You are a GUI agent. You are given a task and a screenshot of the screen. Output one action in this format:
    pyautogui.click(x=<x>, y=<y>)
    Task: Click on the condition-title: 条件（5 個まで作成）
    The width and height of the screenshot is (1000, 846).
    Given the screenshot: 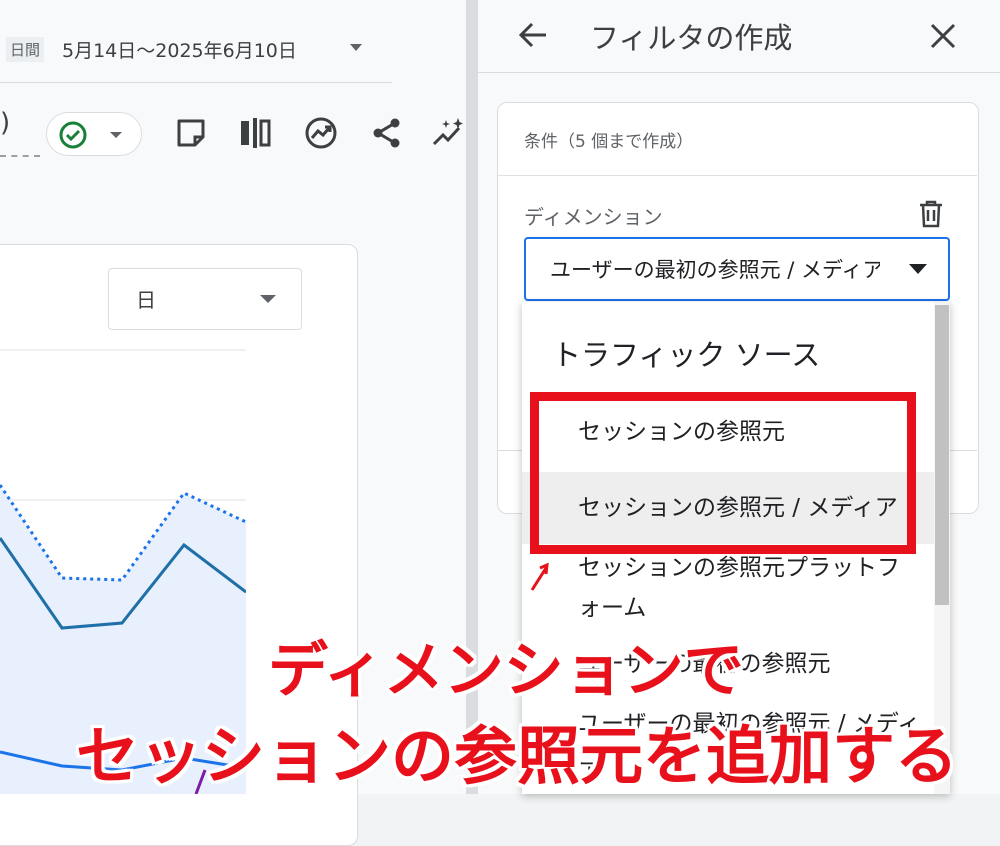 What is the action you would take?
    pyautogui.click(x=609, y=142)
    